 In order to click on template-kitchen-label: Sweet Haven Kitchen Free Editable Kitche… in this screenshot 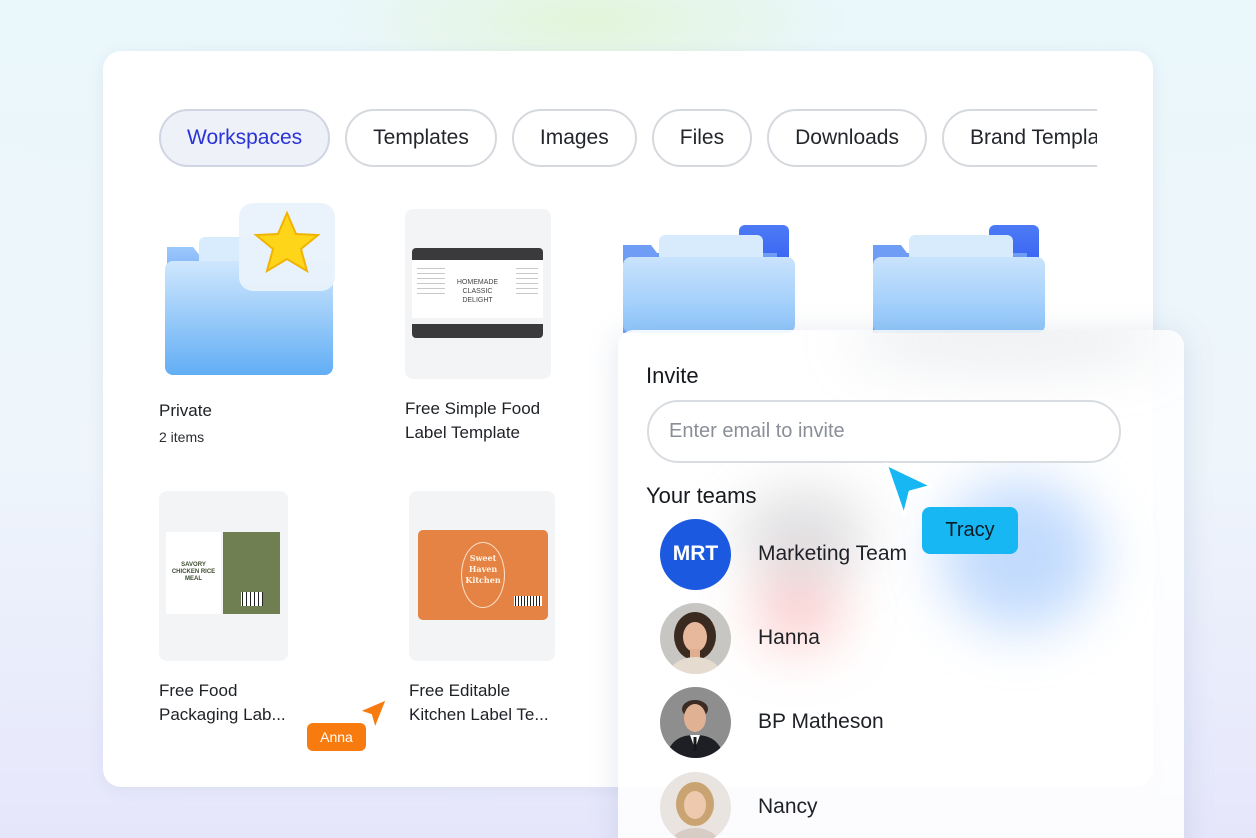, I will do `click(509, 611)`.